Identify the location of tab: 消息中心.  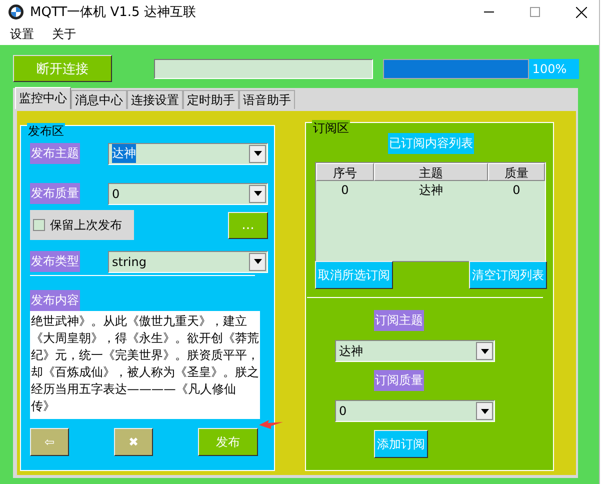
(99, 99).